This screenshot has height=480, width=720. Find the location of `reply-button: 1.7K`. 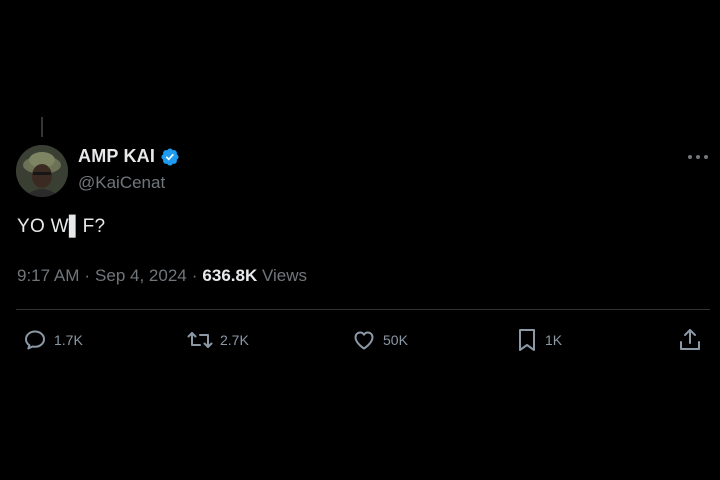

reply-button: 1.7K is located at coordinates (52, 340).